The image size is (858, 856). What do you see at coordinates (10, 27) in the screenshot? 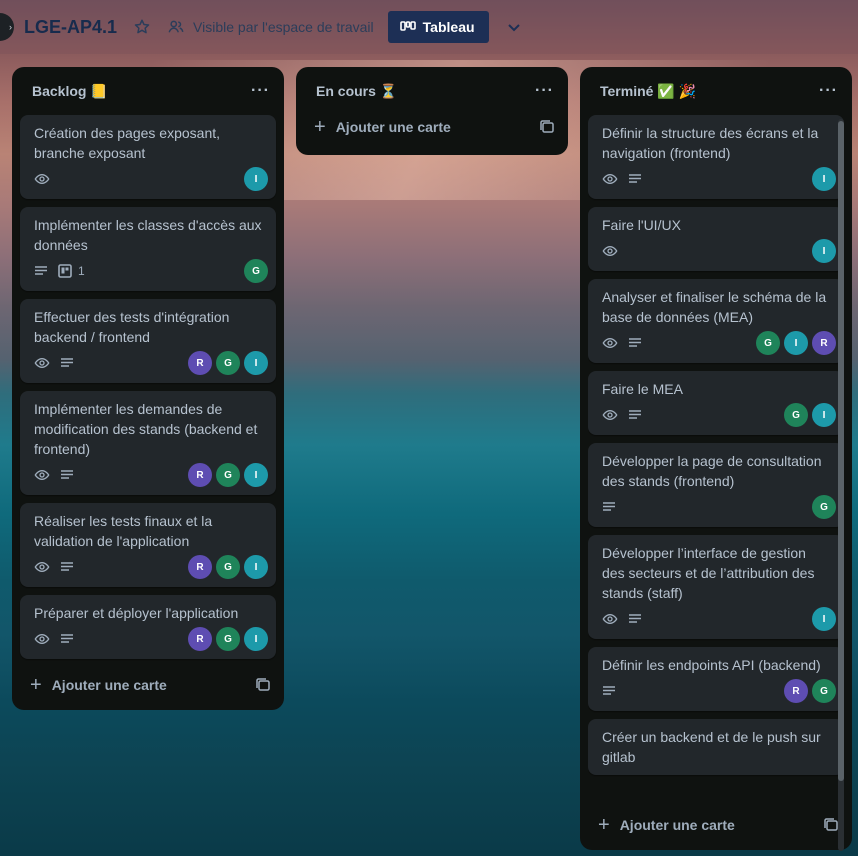
I see `chevron-right-icon: ›` at bounding box center [10, 27].